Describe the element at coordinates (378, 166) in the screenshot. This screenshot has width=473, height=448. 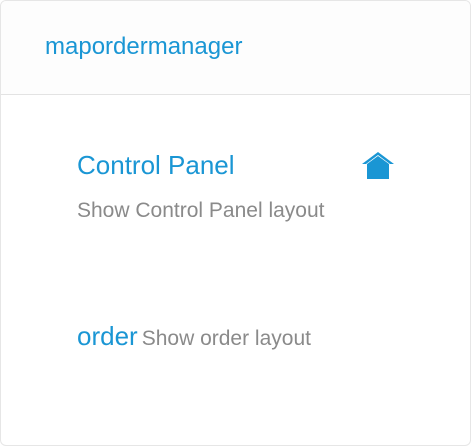
I see `home-icon` at that location.